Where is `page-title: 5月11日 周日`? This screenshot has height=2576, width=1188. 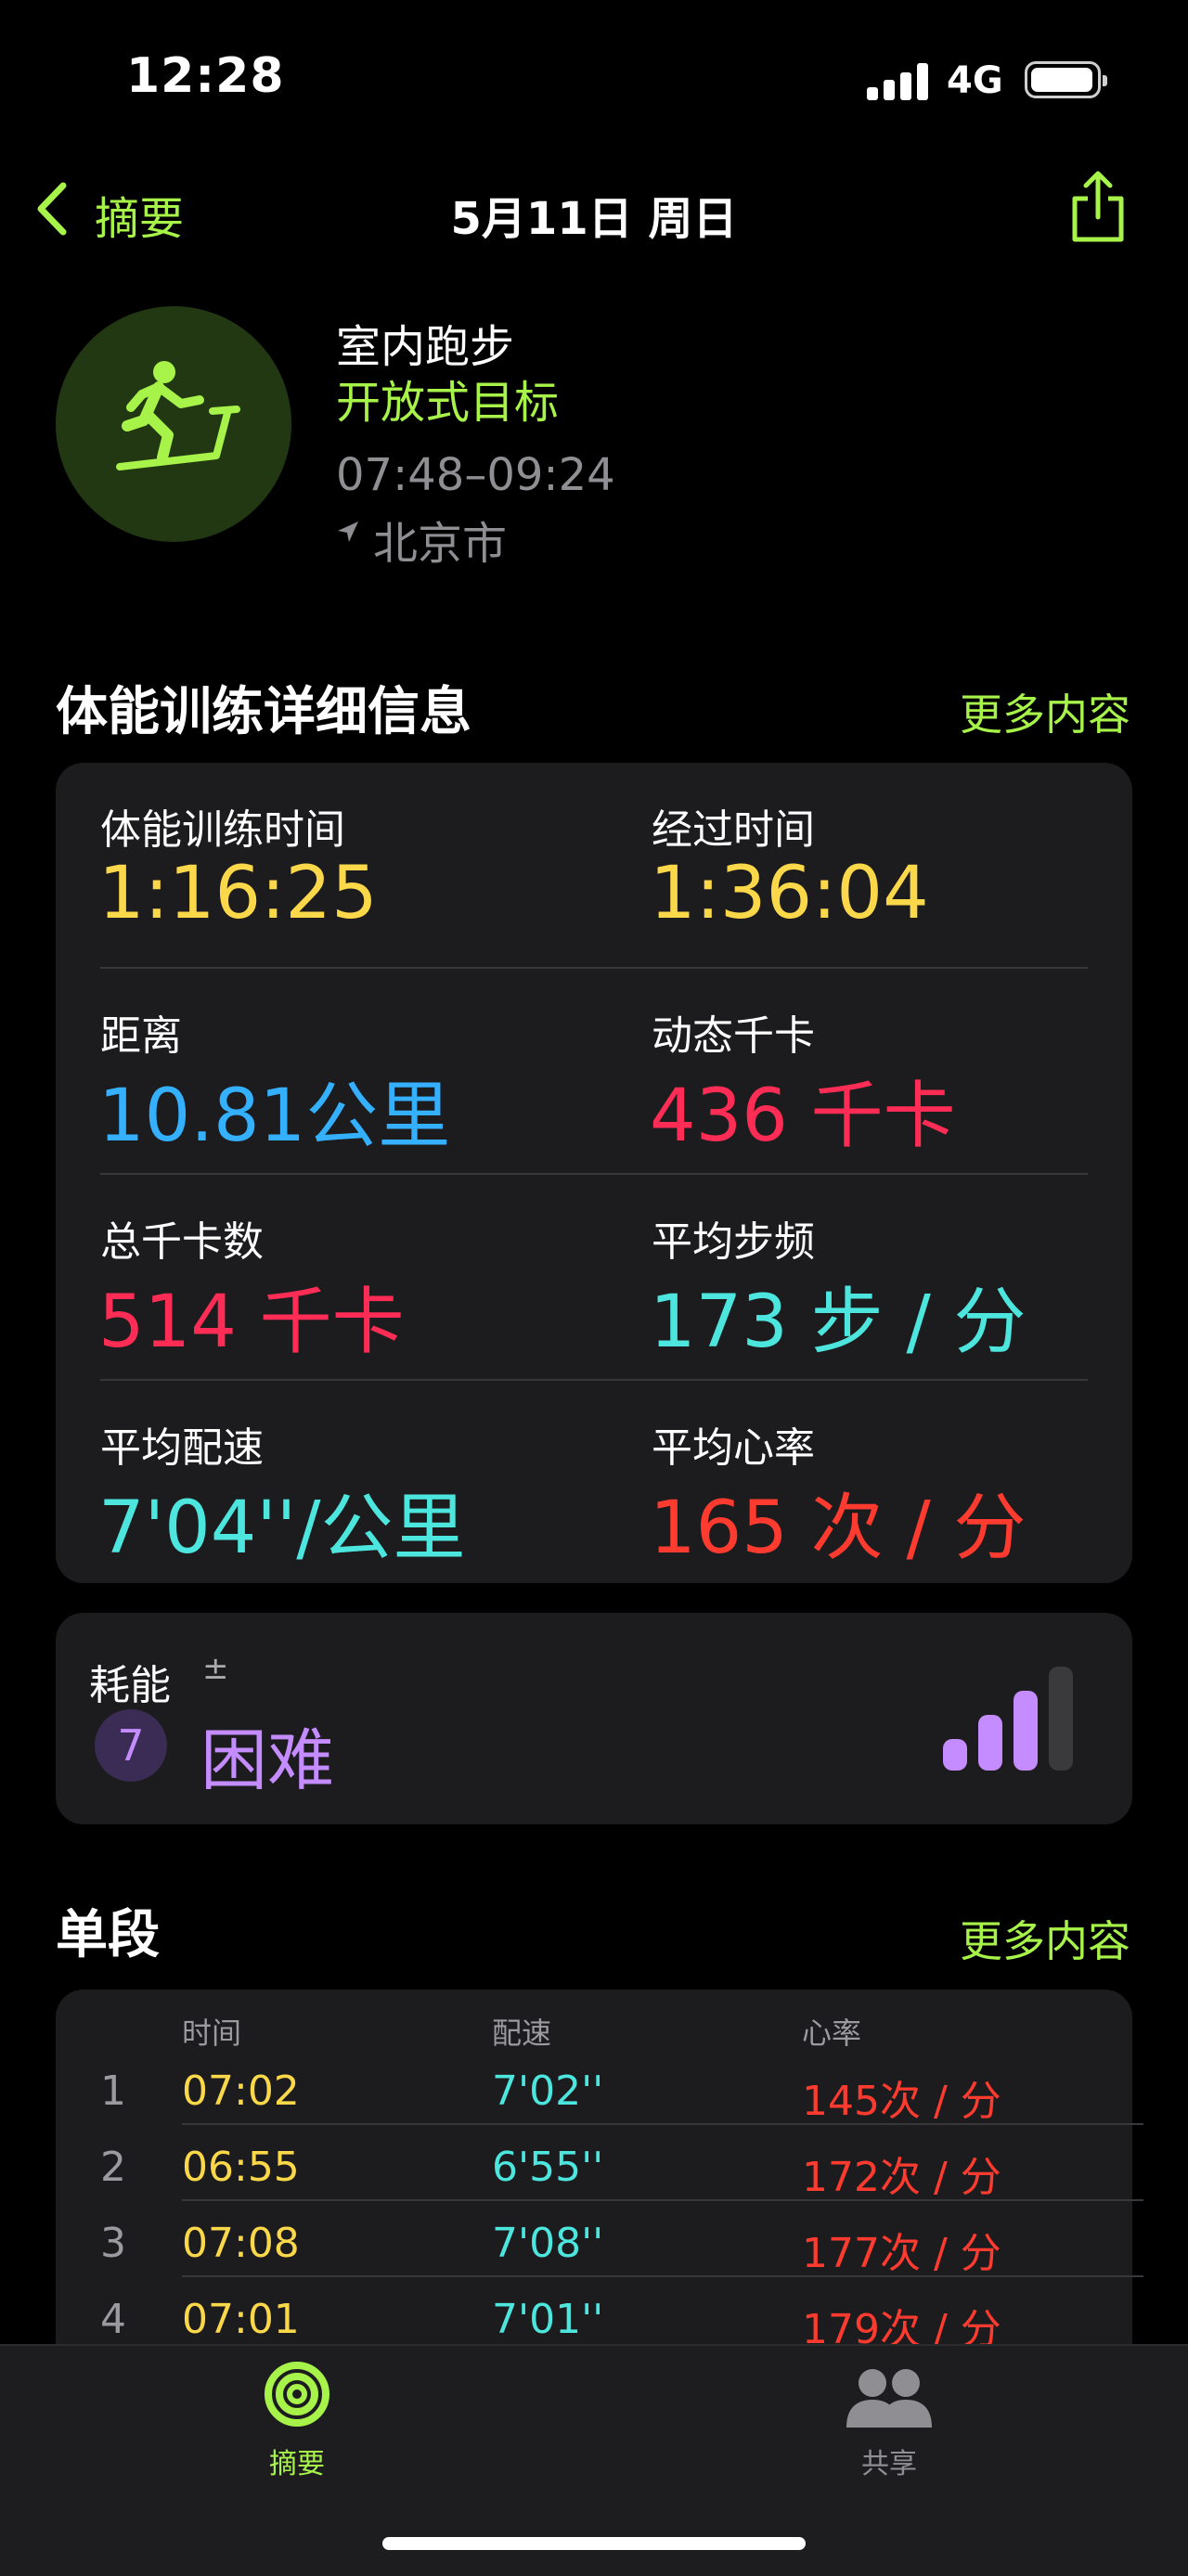 page-title: 5月11日 周日 is located at coordinates (594, 219).